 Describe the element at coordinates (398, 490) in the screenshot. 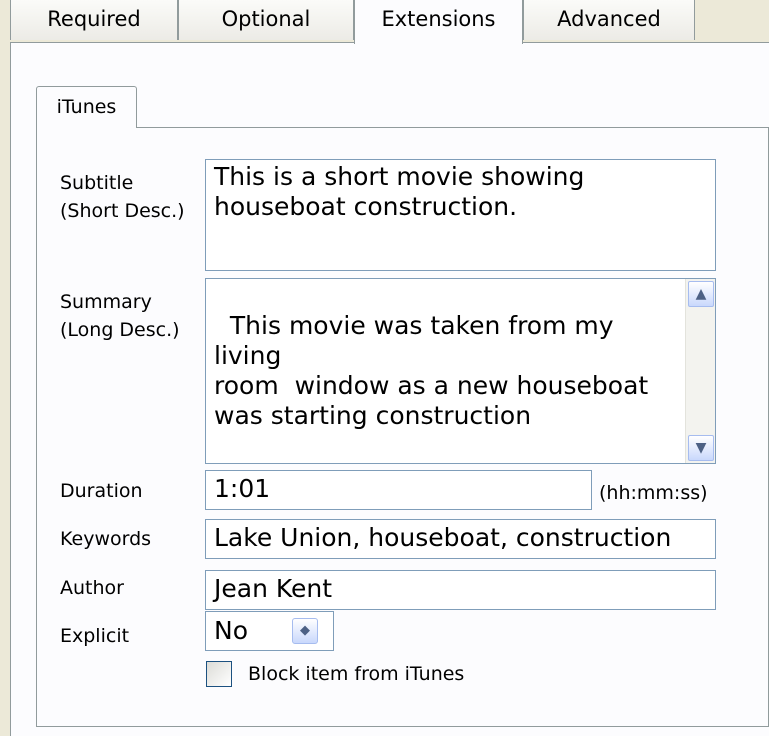

I see `duration-field: 1:01` at that location.